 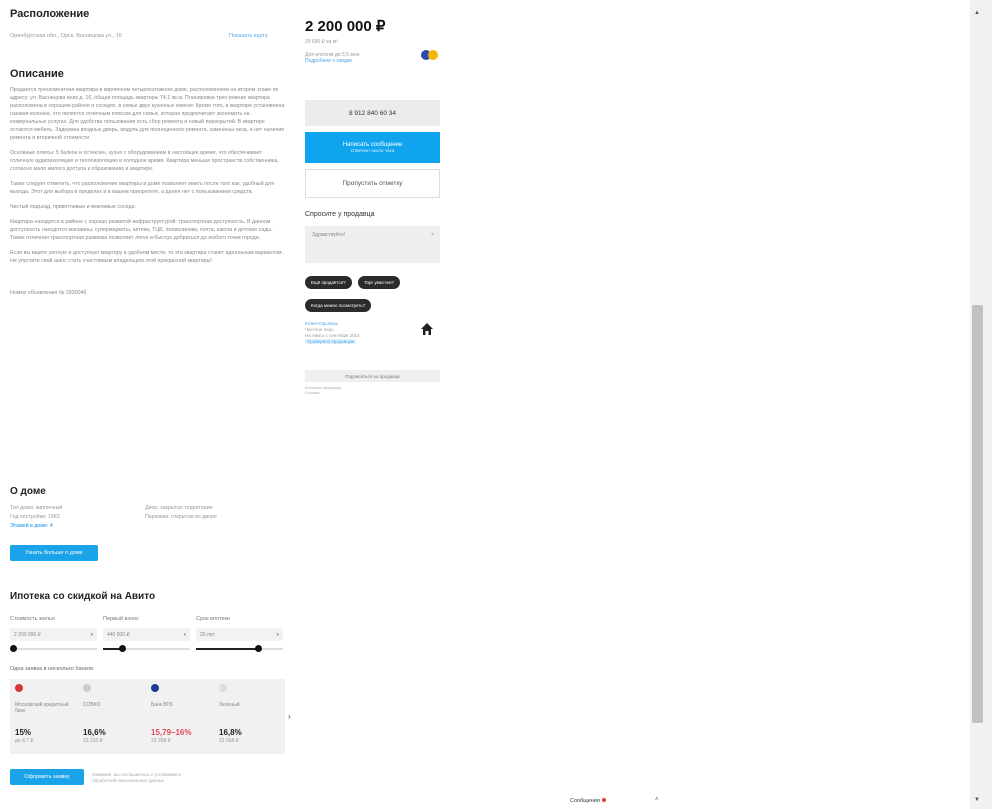 What do you see at coordinates (657, 800) in the screenshot?
I see `chevron-up-icon: ˄` at bounding box center [657, 800].